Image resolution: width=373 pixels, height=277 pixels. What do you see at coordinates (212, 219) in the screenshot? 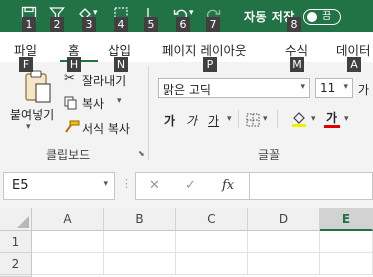
I see `column-header-c: C` at bounding box center [212, 219].